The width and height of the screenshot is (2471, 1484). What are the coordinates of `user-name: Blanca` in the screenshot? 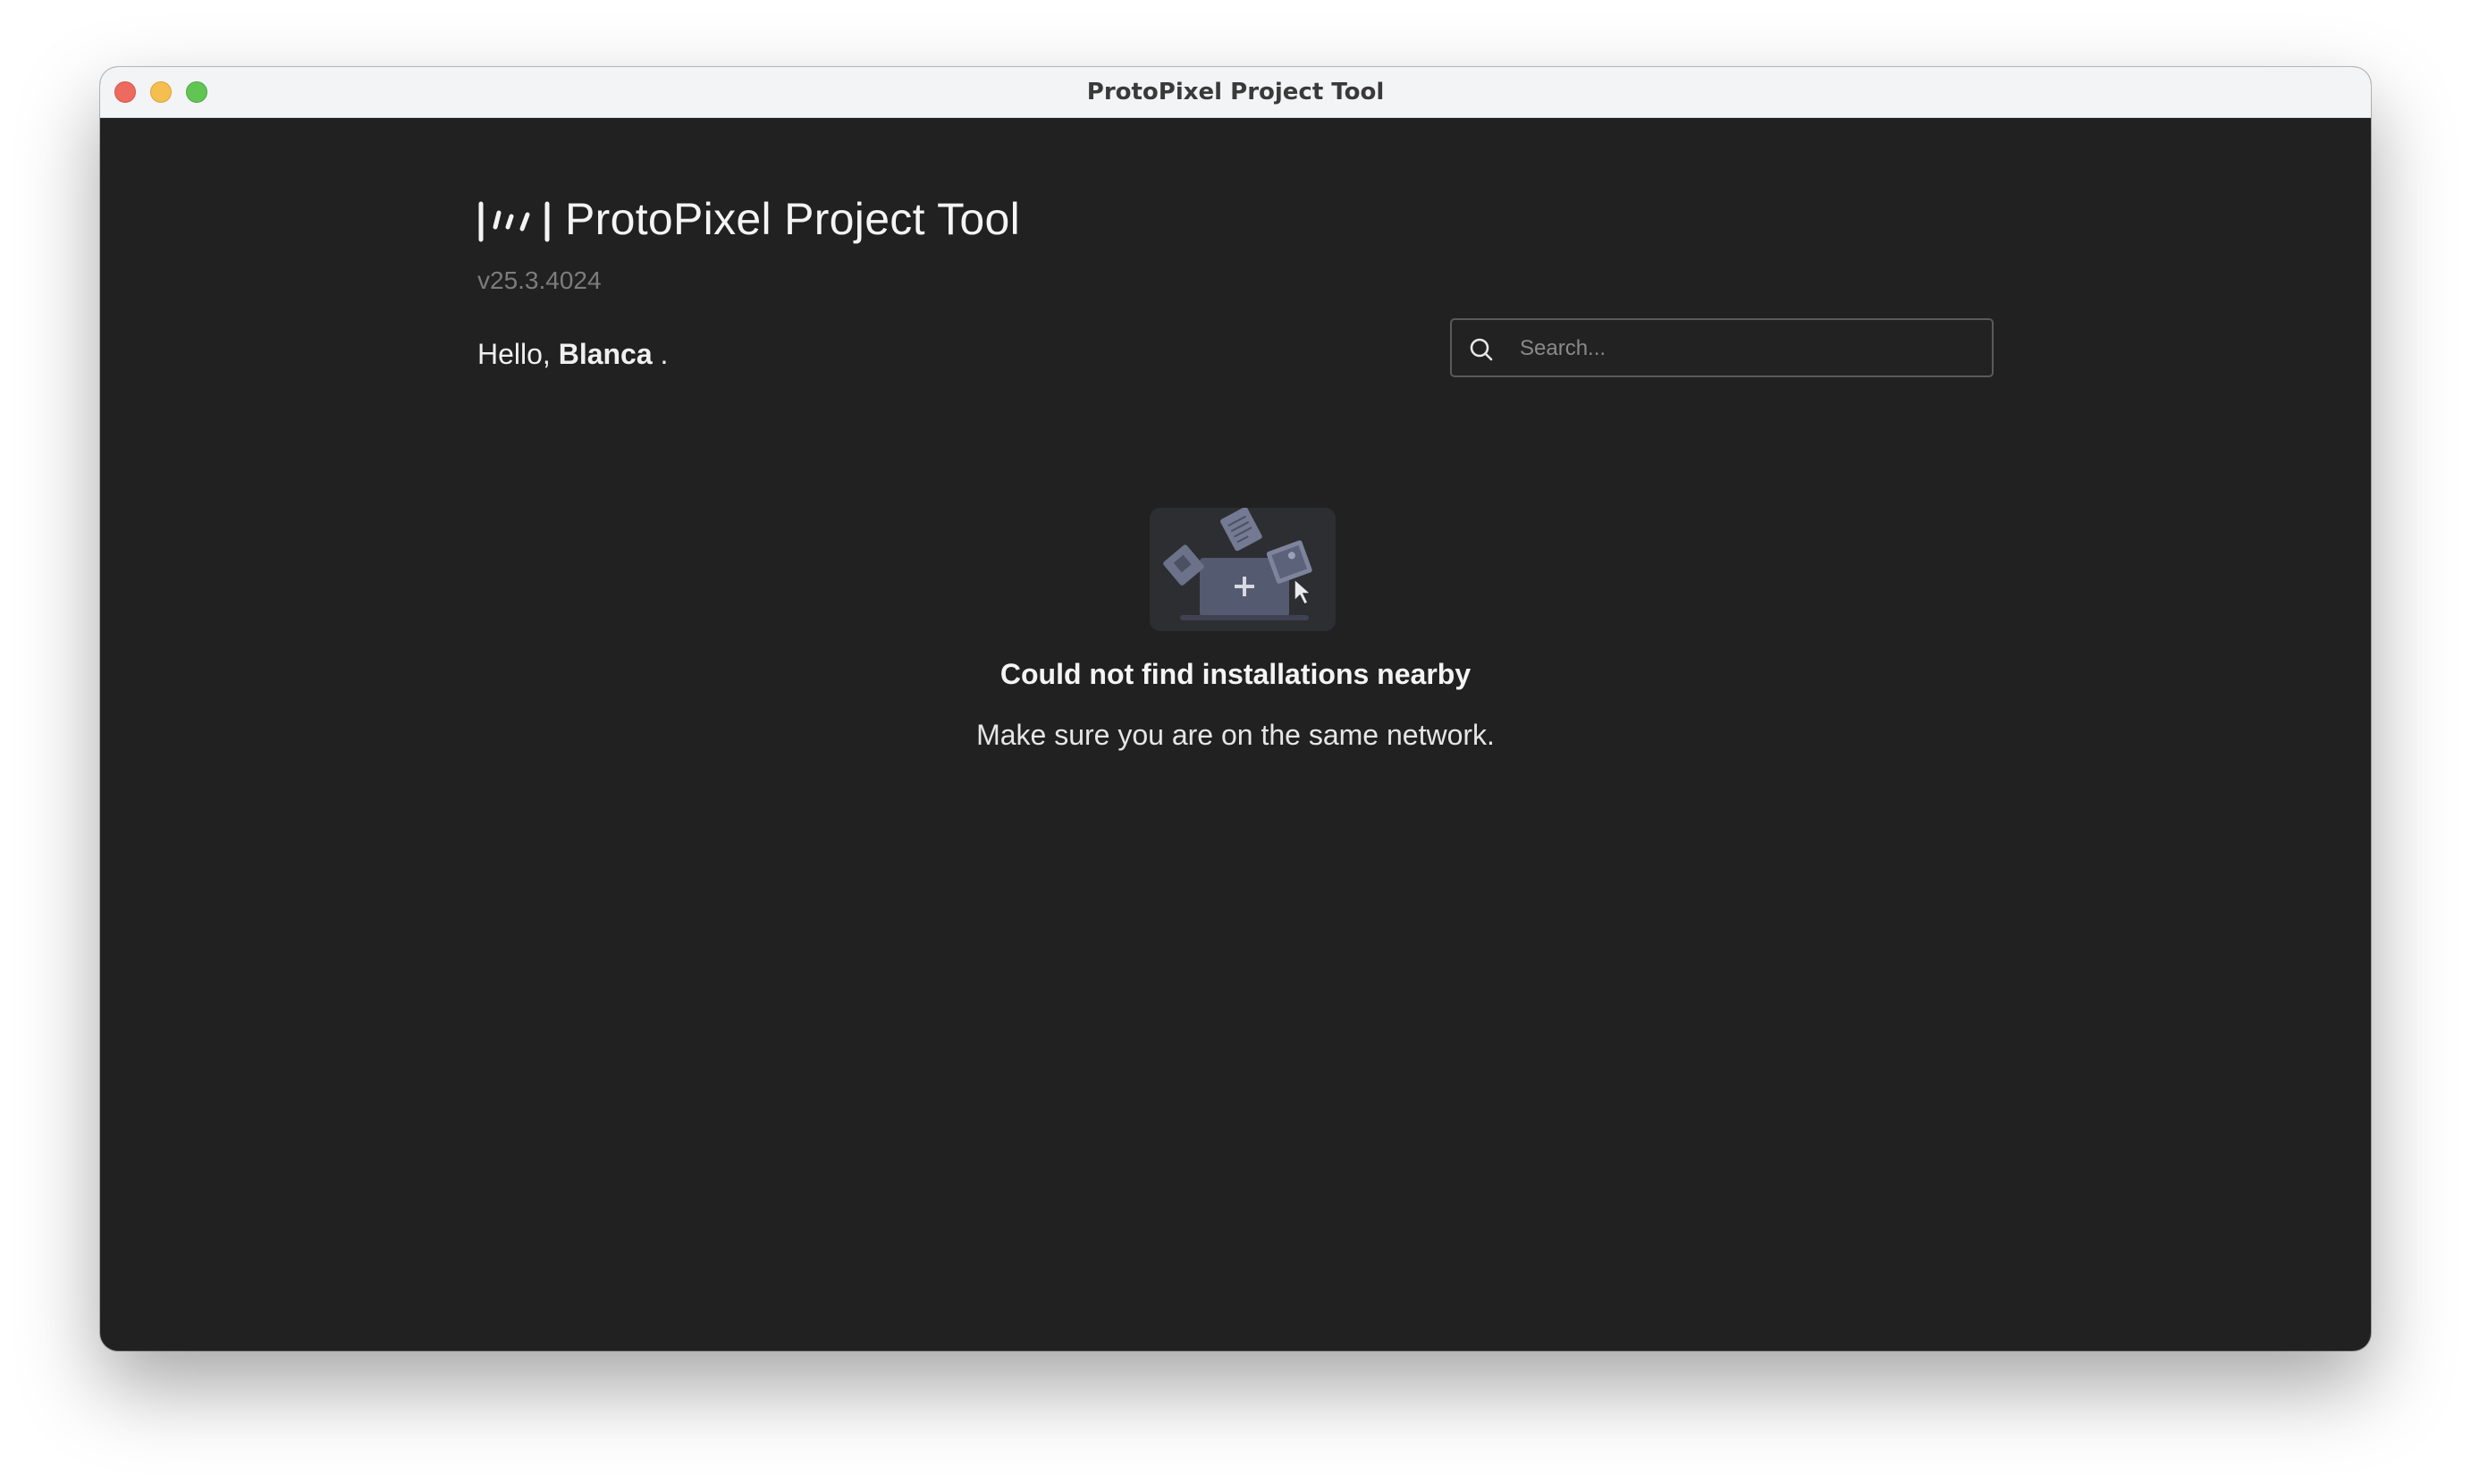 It's located at (605, 354).